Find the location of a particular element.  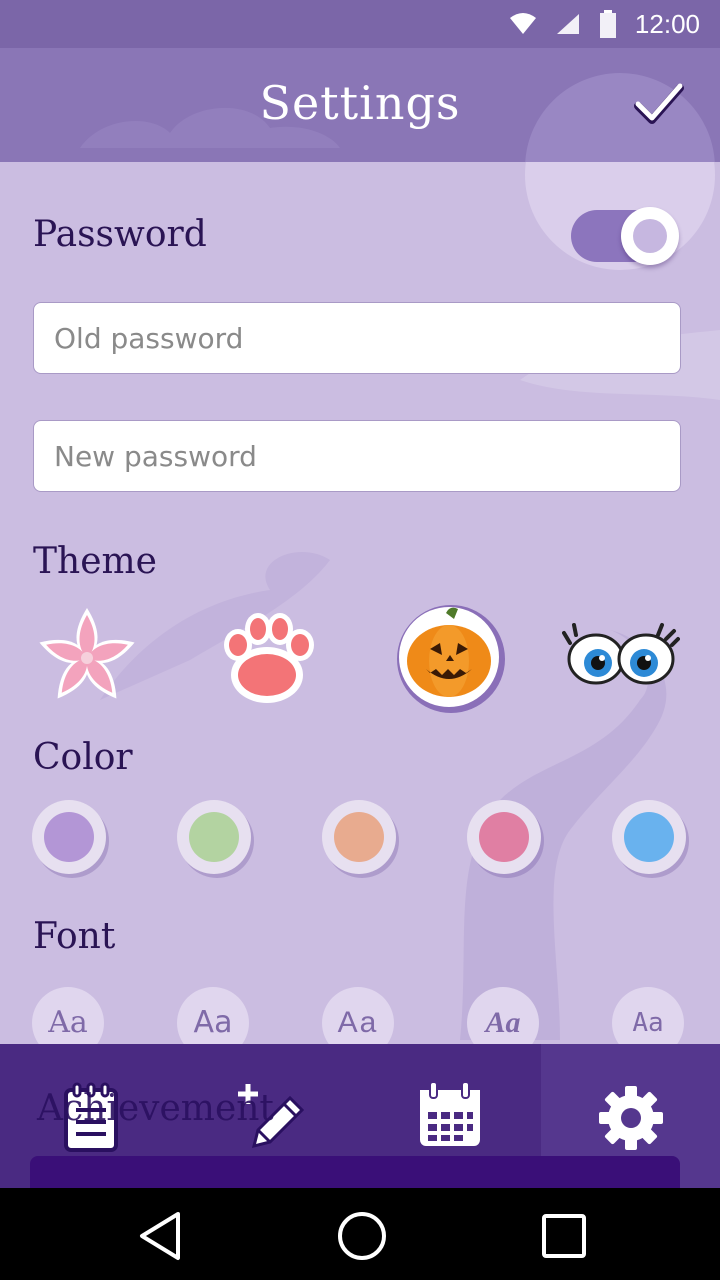

signal-icon is located at coordinates (568, 24).